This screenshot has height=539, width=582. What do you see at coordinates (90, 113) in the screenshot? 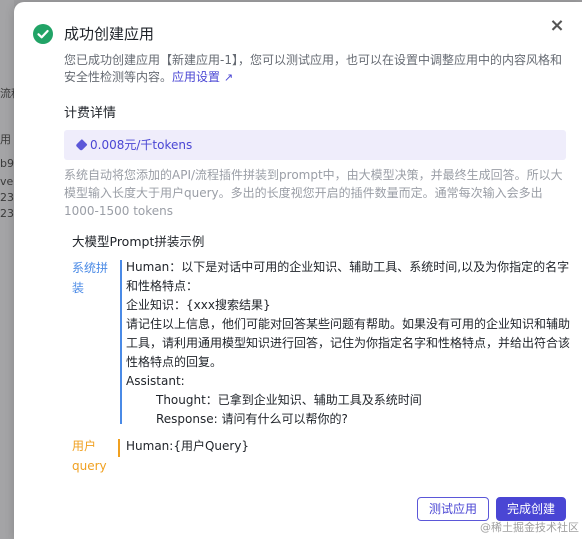
I see `billing-title: 计费详情` at bounding box center [90, 113].